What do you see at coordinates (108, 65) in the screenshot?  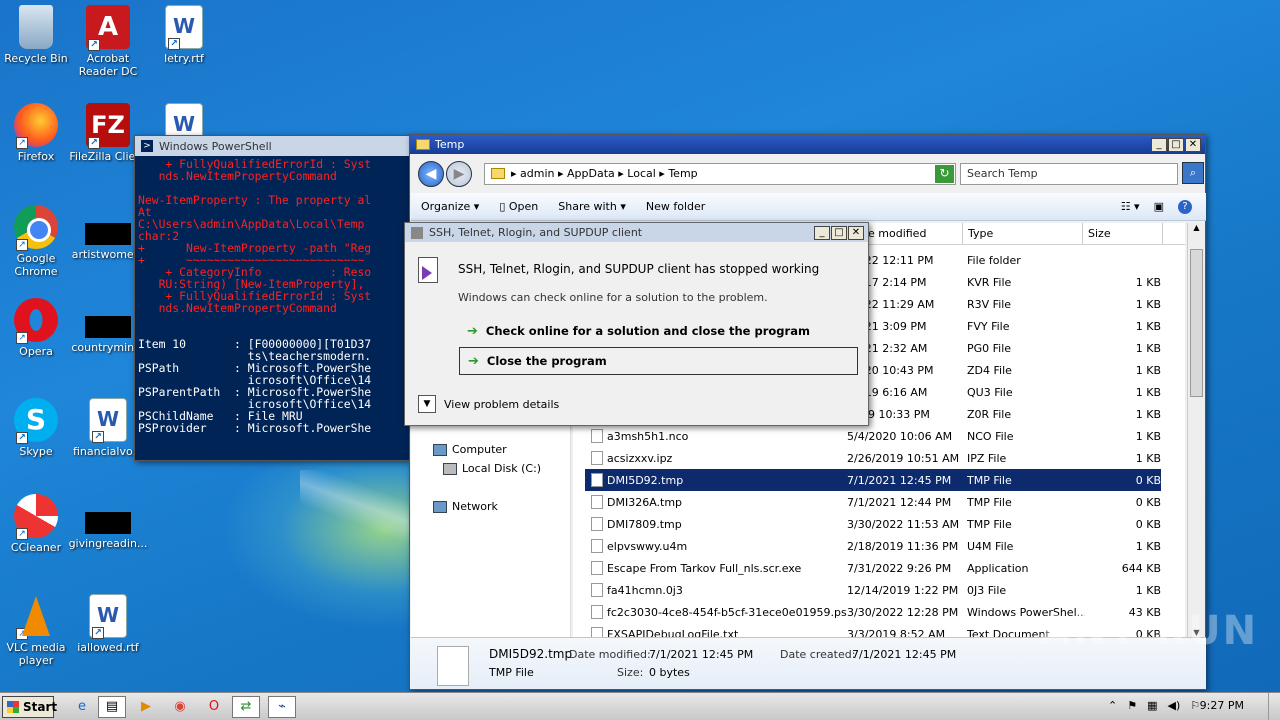 I see `desktop-icon-label: Acrobat Reader DC` at bounding box center [108, 65].